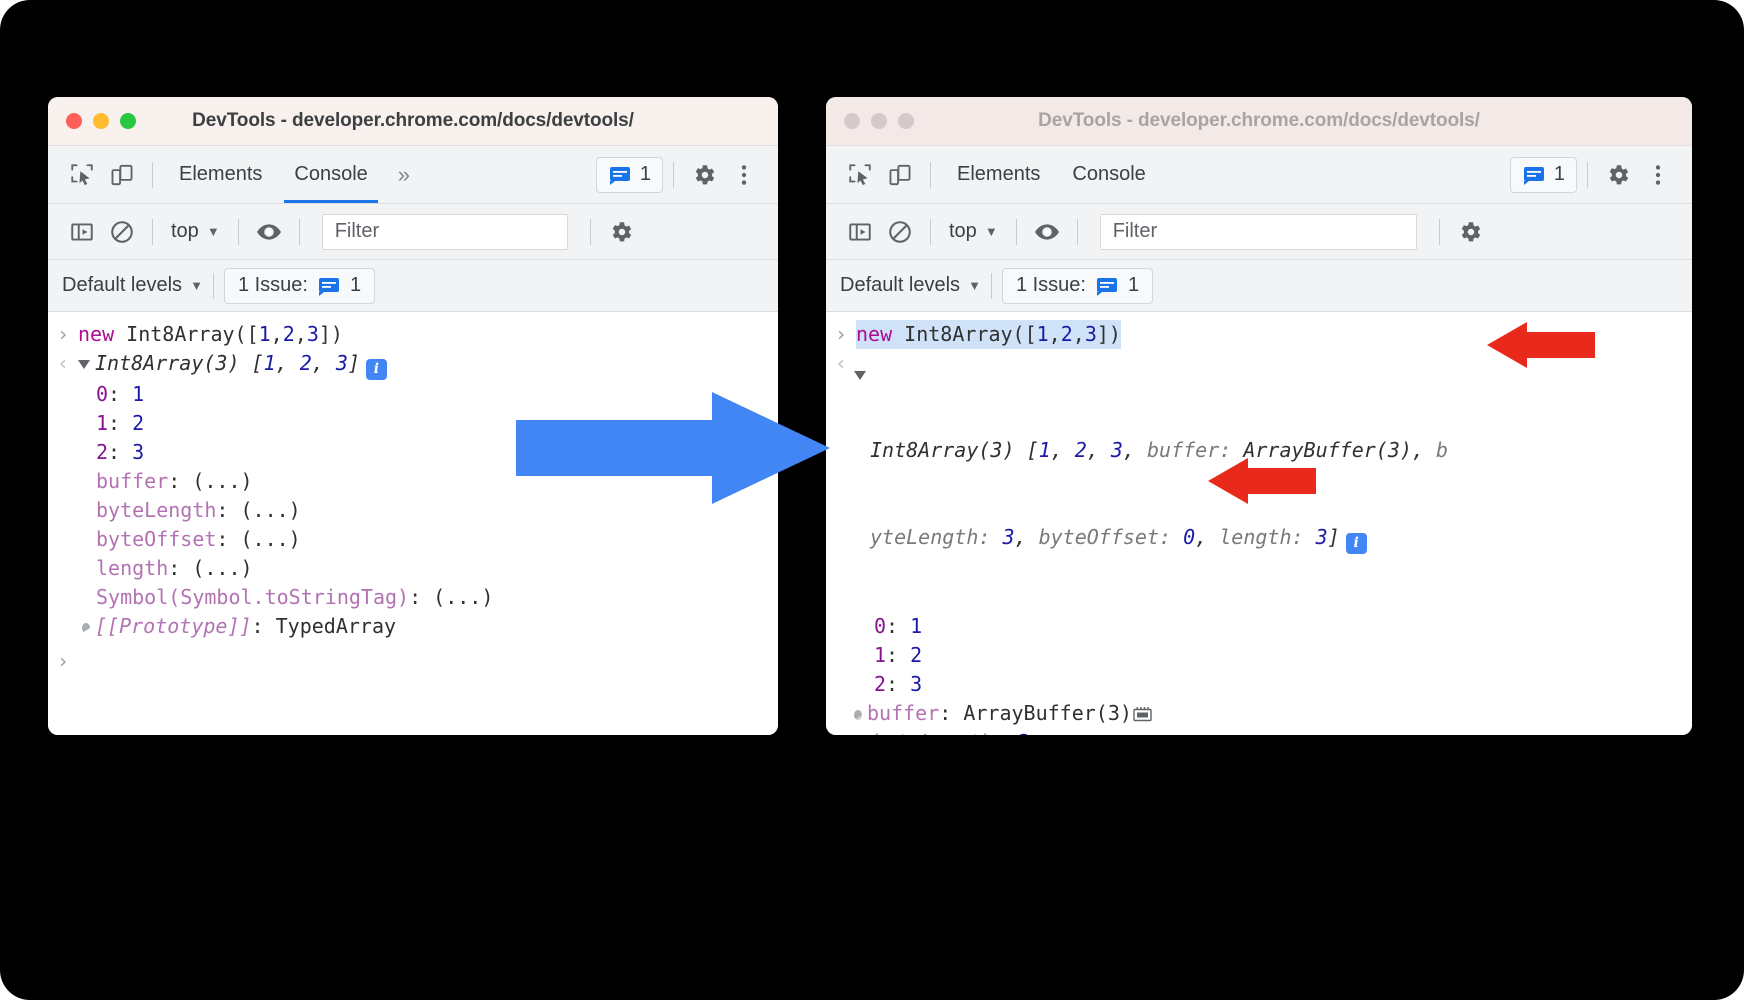  What do you see at coordinates (930, 231) in the screenshot?
I see `filterbar-divider` at bounding box center [930, 231].